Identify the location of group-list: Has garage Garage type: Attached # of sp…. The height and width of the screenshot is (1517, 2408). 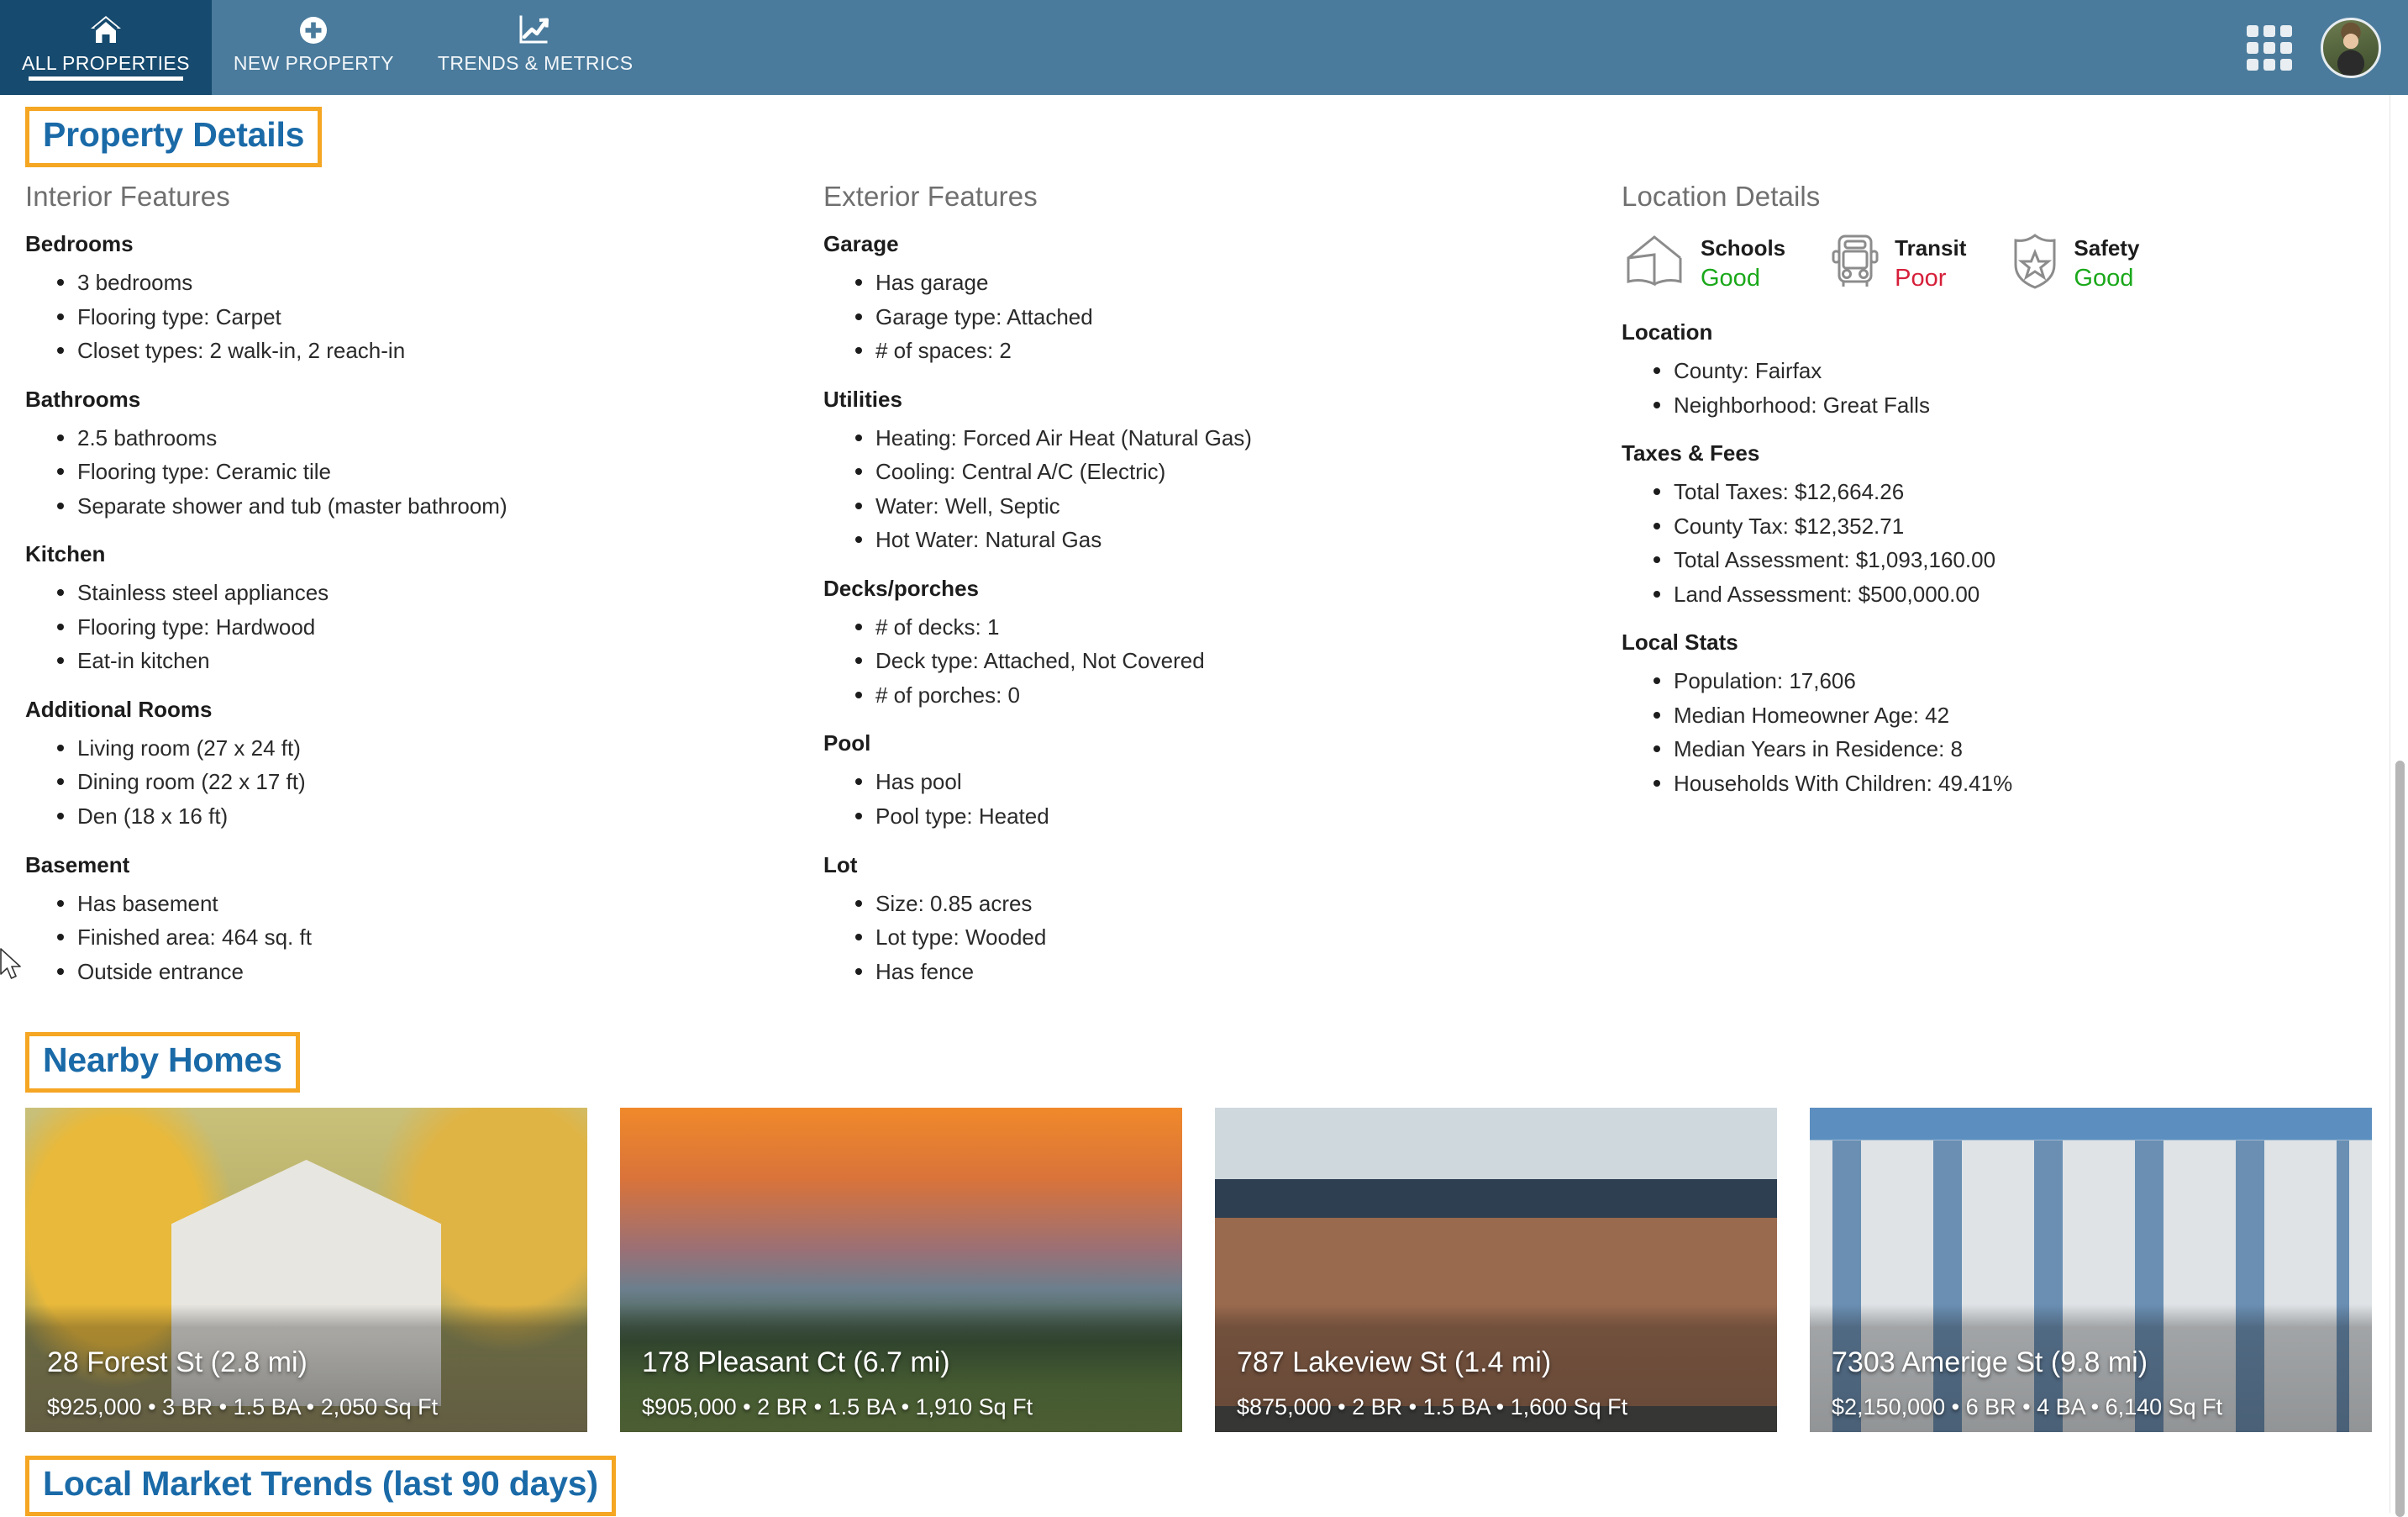
(1222, 317).